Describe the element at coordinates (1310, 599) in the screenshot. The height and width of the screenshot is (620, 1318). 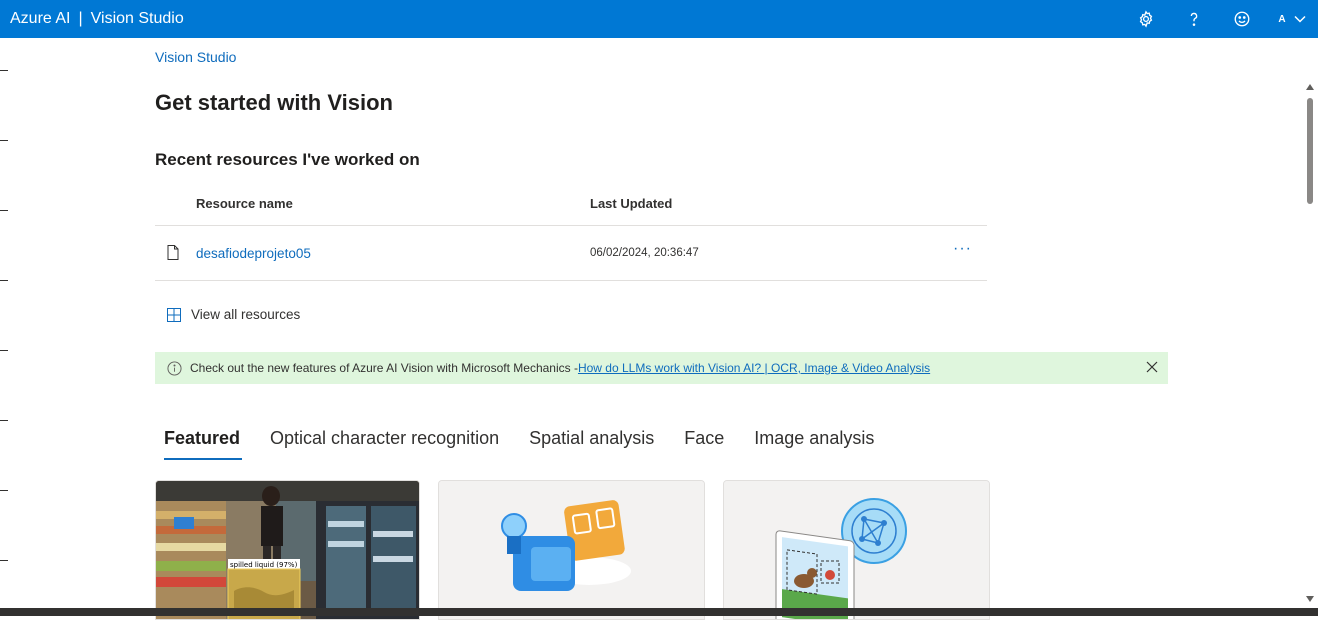
I see `scroll-down-arrow-icon` at that location.